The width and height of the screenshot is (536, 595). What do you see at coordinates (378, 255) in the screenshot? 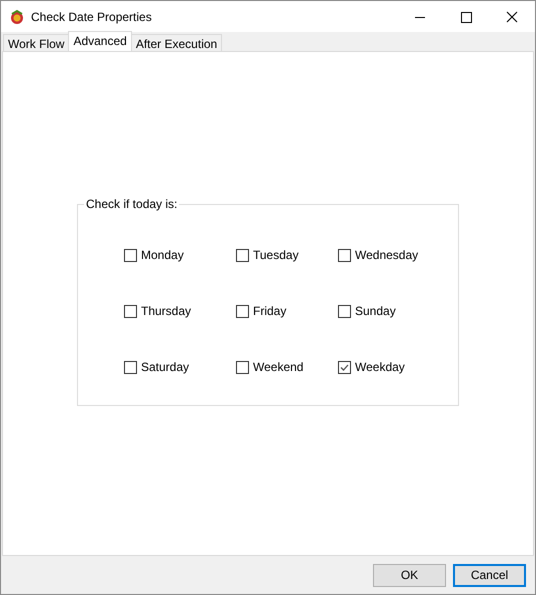
I see `checkbox-option: Wednesday` at bounding box center [378, 255].